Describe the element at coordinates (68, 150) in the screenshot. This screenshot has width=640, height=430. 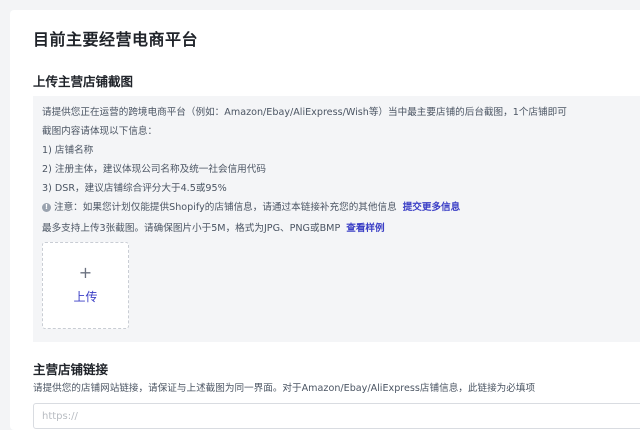
I see `instruction-line: 1) 店铺名称` at that location.